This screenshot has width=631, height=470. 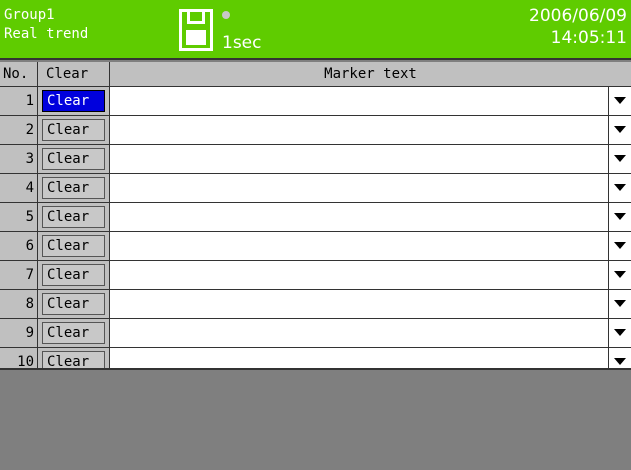 I want to click on row-number: 5, so click(x=19, y=217).